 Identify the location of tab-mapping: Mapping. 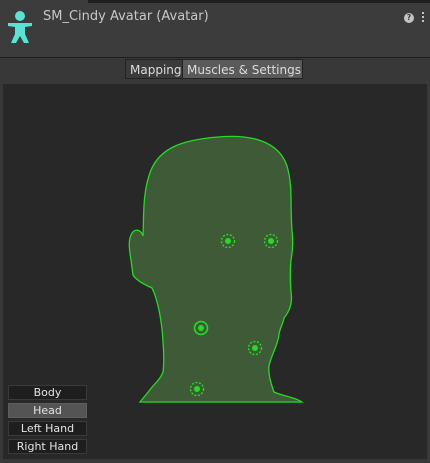
(154, 69).